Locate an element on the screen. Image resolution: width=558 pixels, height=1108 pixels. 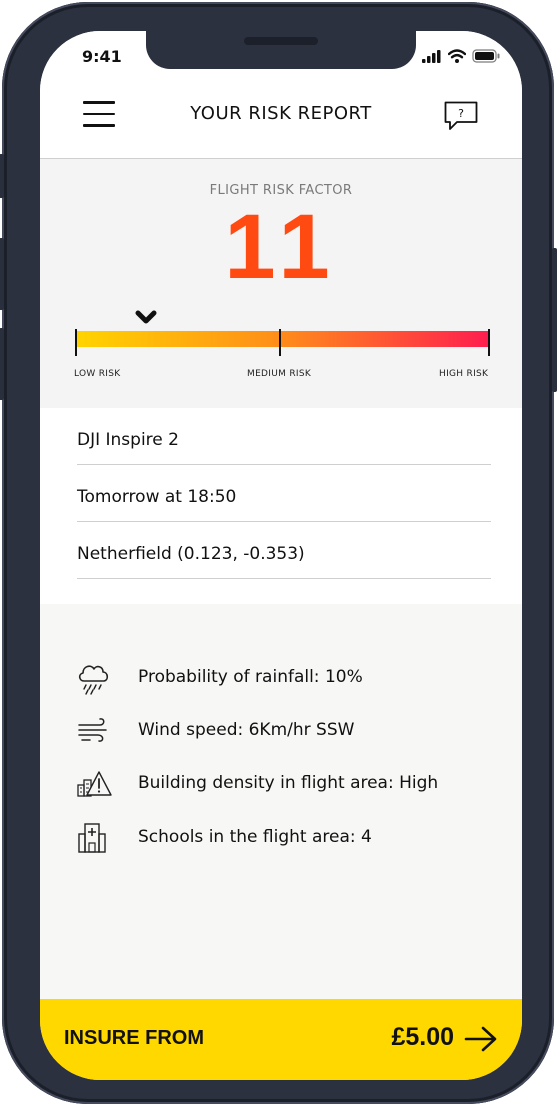
risk-marker-chevron-icon is located at coordinates (146, 317).